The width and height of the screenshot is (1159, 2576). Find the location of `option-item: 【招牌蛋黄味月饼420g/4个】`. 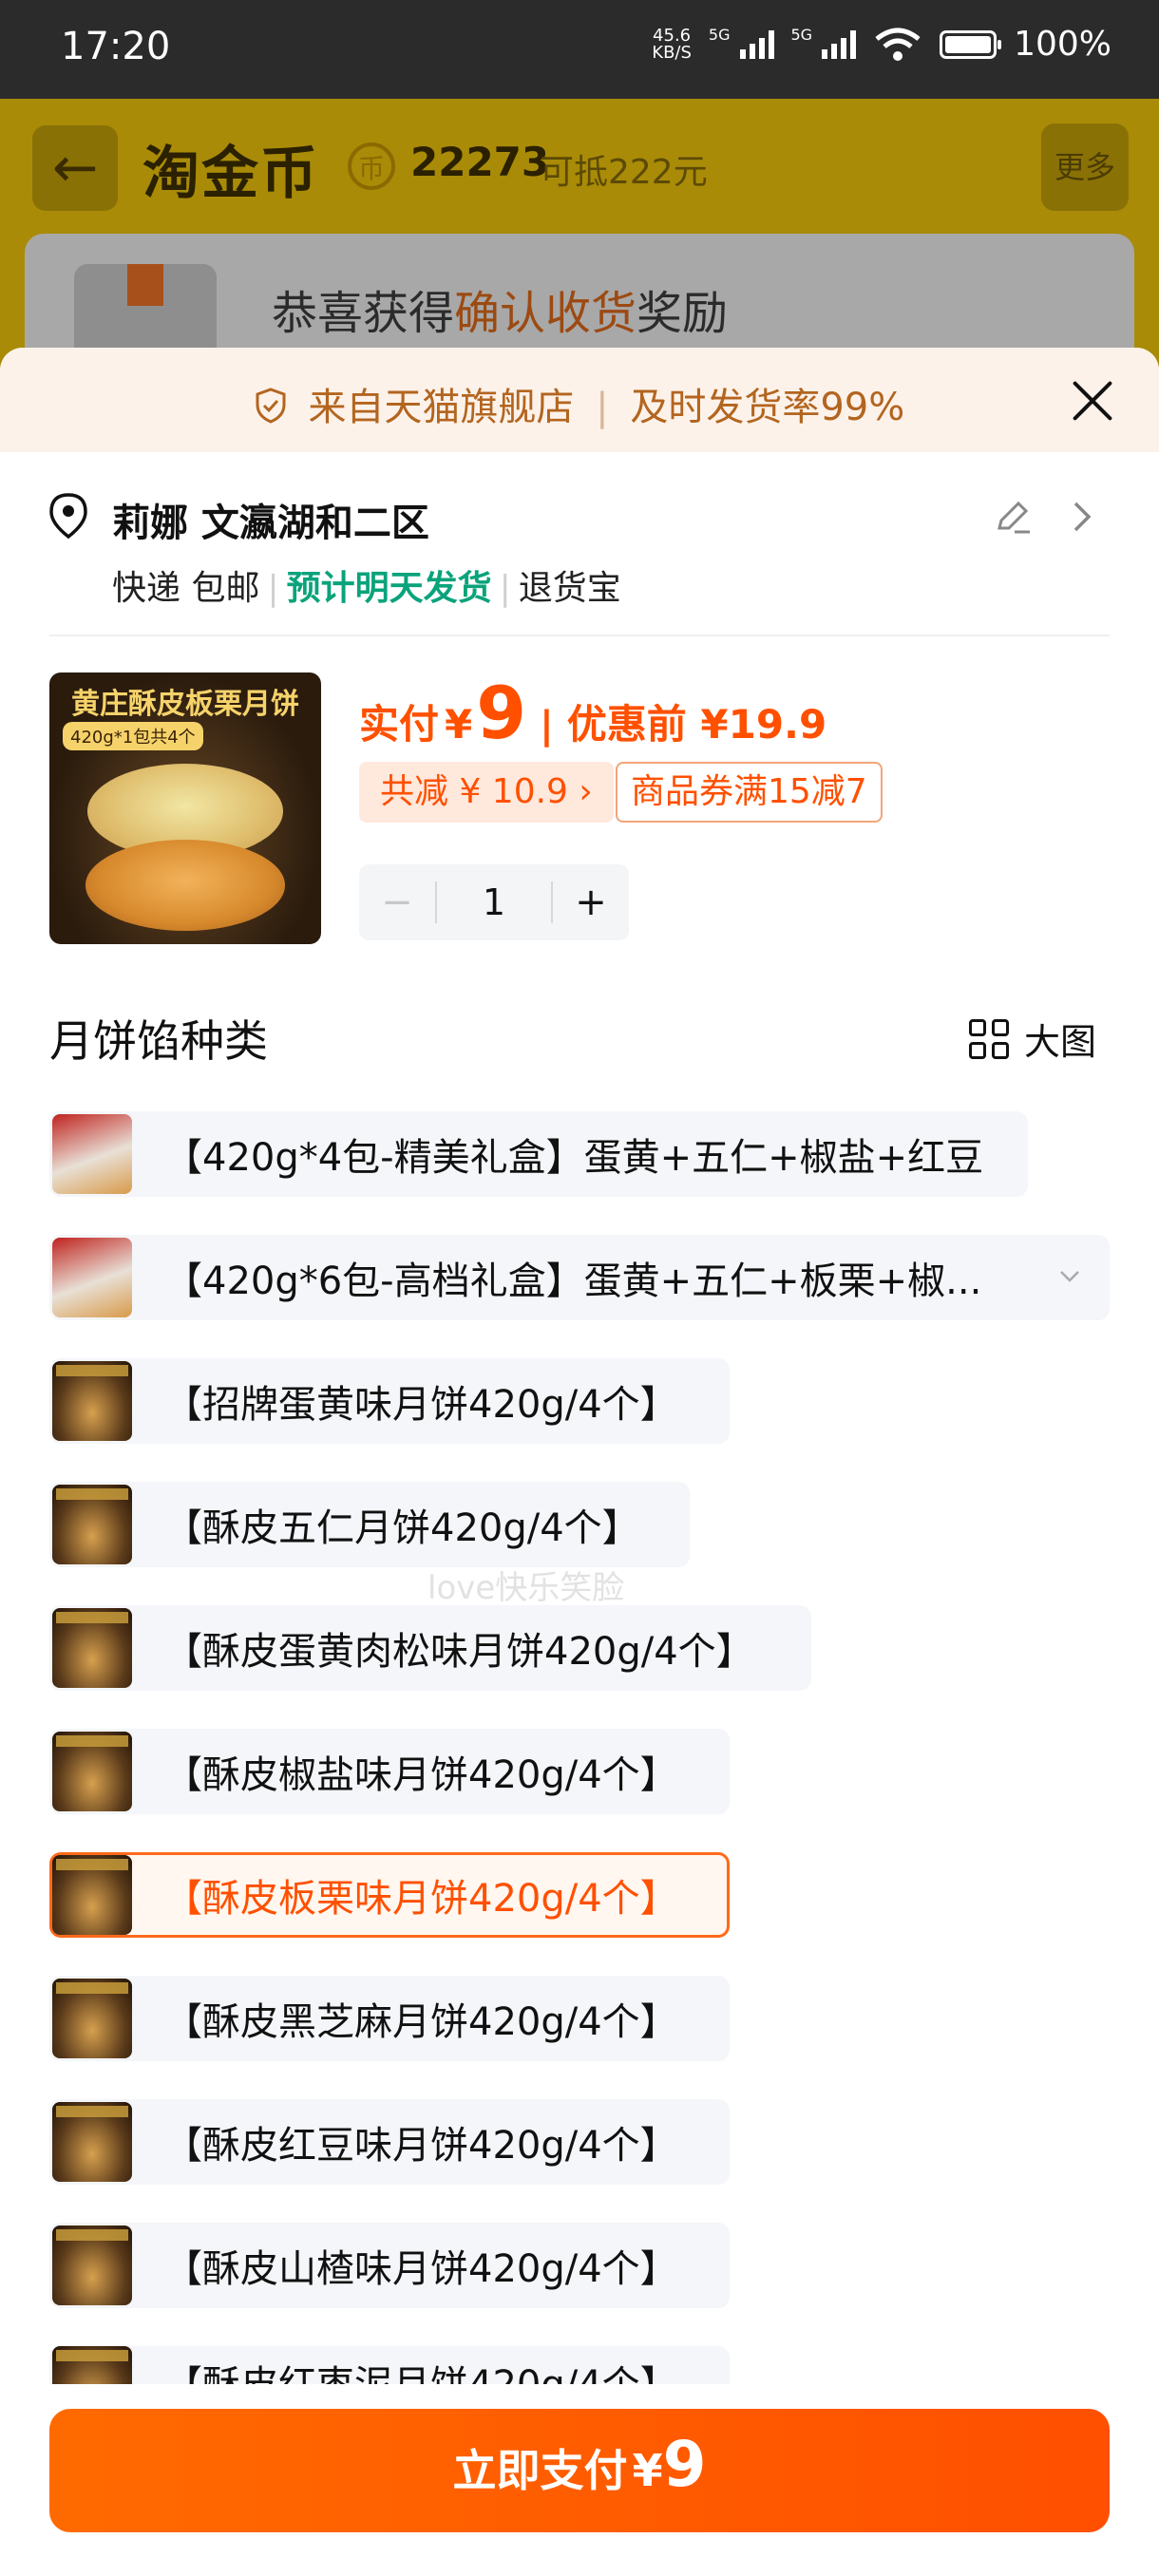

option-item: 【招牌蛋黄味月饼420g/4个】 is located at coordinates (579, 1401).